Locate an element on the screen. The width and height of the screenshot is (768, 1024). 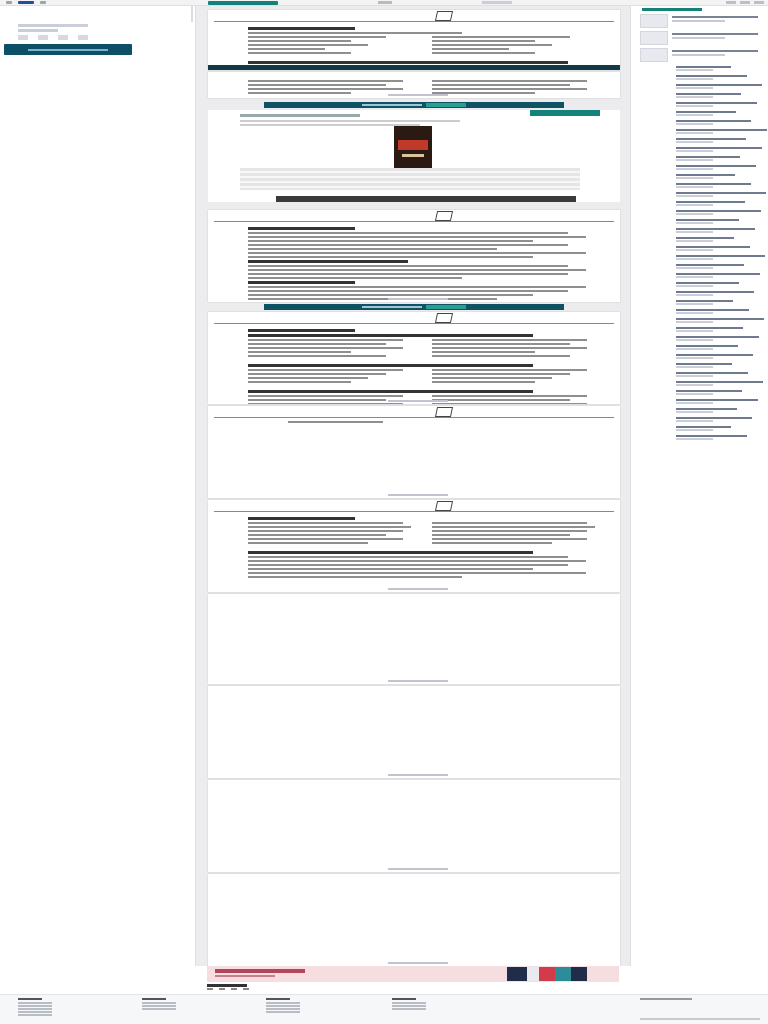
download-button is located at coordinates (745, 2).